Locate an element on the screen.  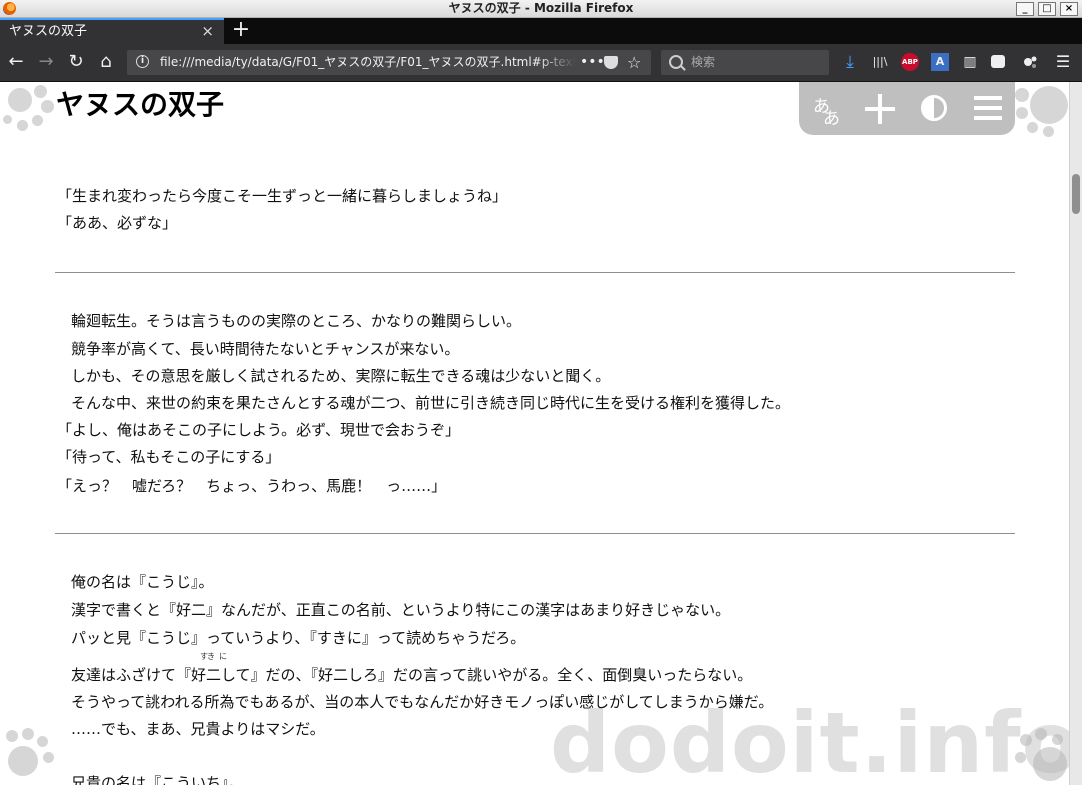
ruby-ni: に is located at coordinates (223, 656).